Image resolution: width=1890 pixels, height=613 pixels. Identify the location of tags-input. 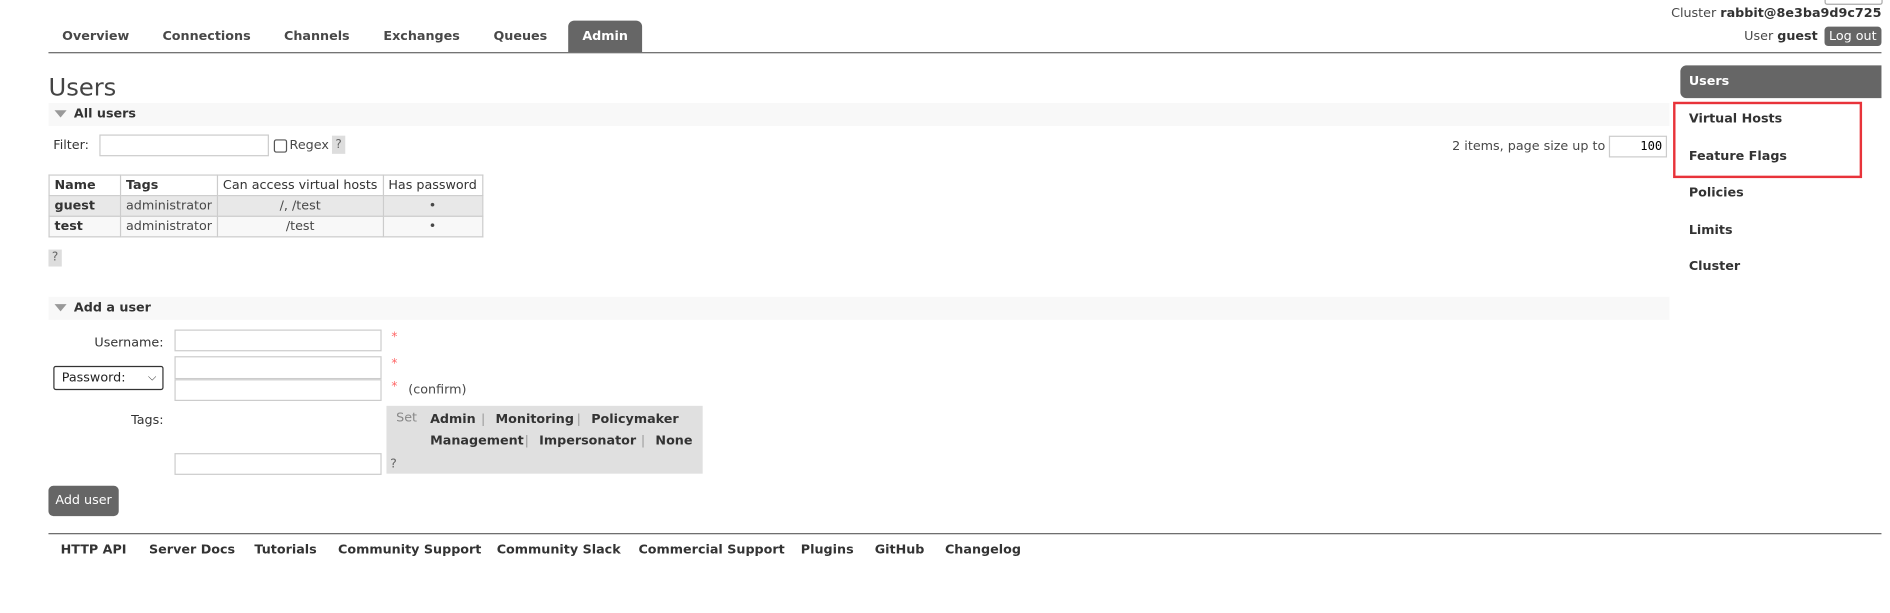
(278, 464).